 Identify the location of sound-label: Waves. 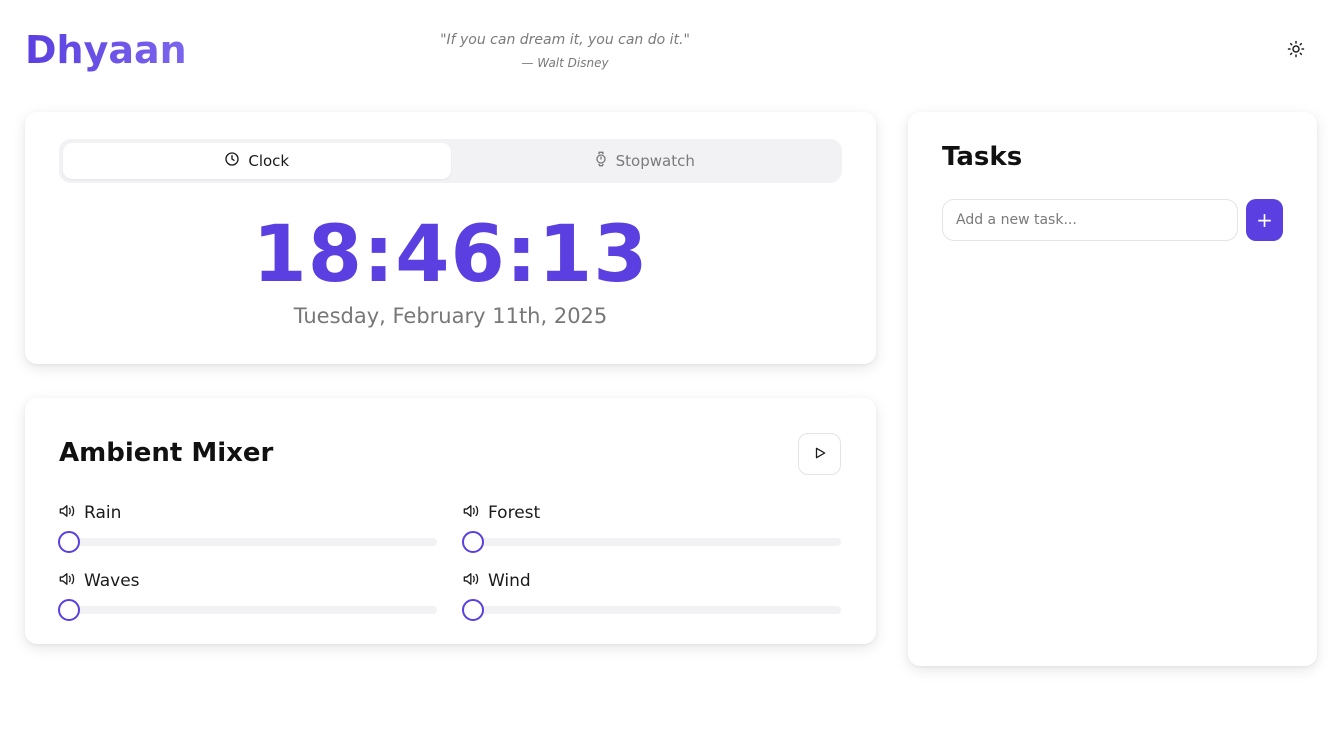
(112, 581).